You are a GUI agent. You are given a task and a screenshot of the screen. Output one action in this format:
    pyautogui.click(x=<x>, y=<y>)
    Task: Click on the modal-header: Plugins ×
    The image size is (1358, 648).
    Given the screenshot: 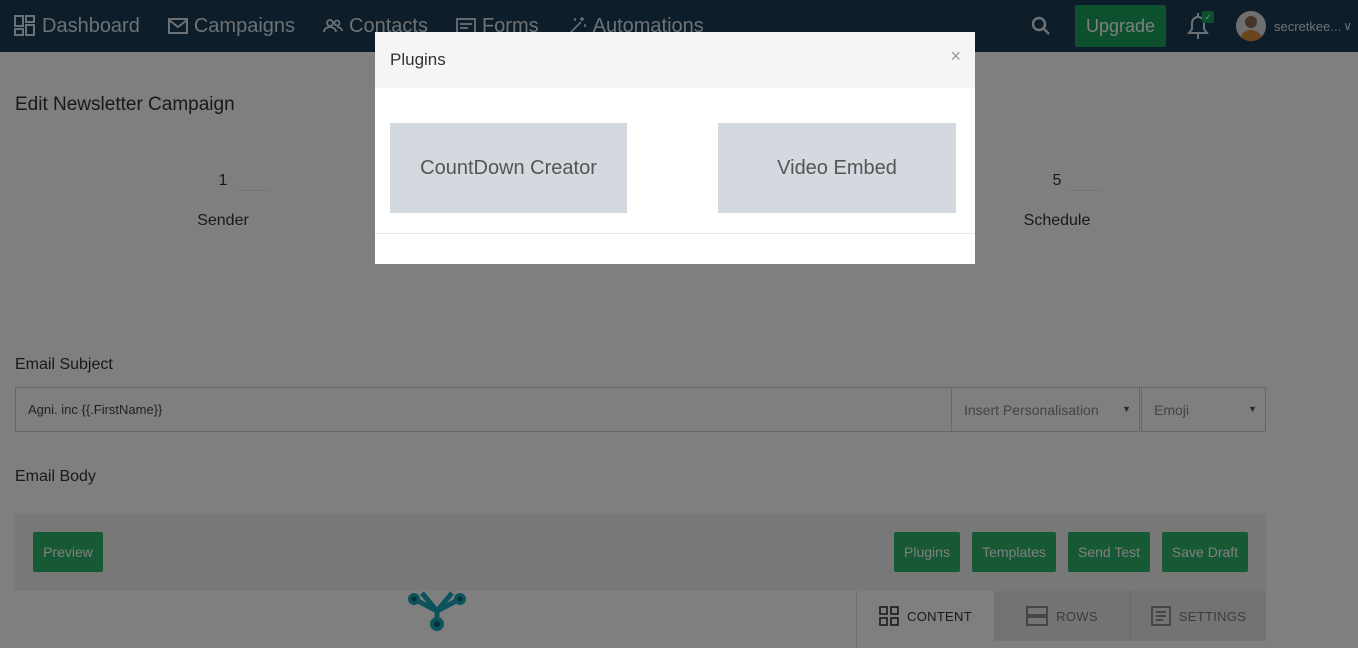 What is the action you would take?
    pyautogui.click(x=675, y=60)
    